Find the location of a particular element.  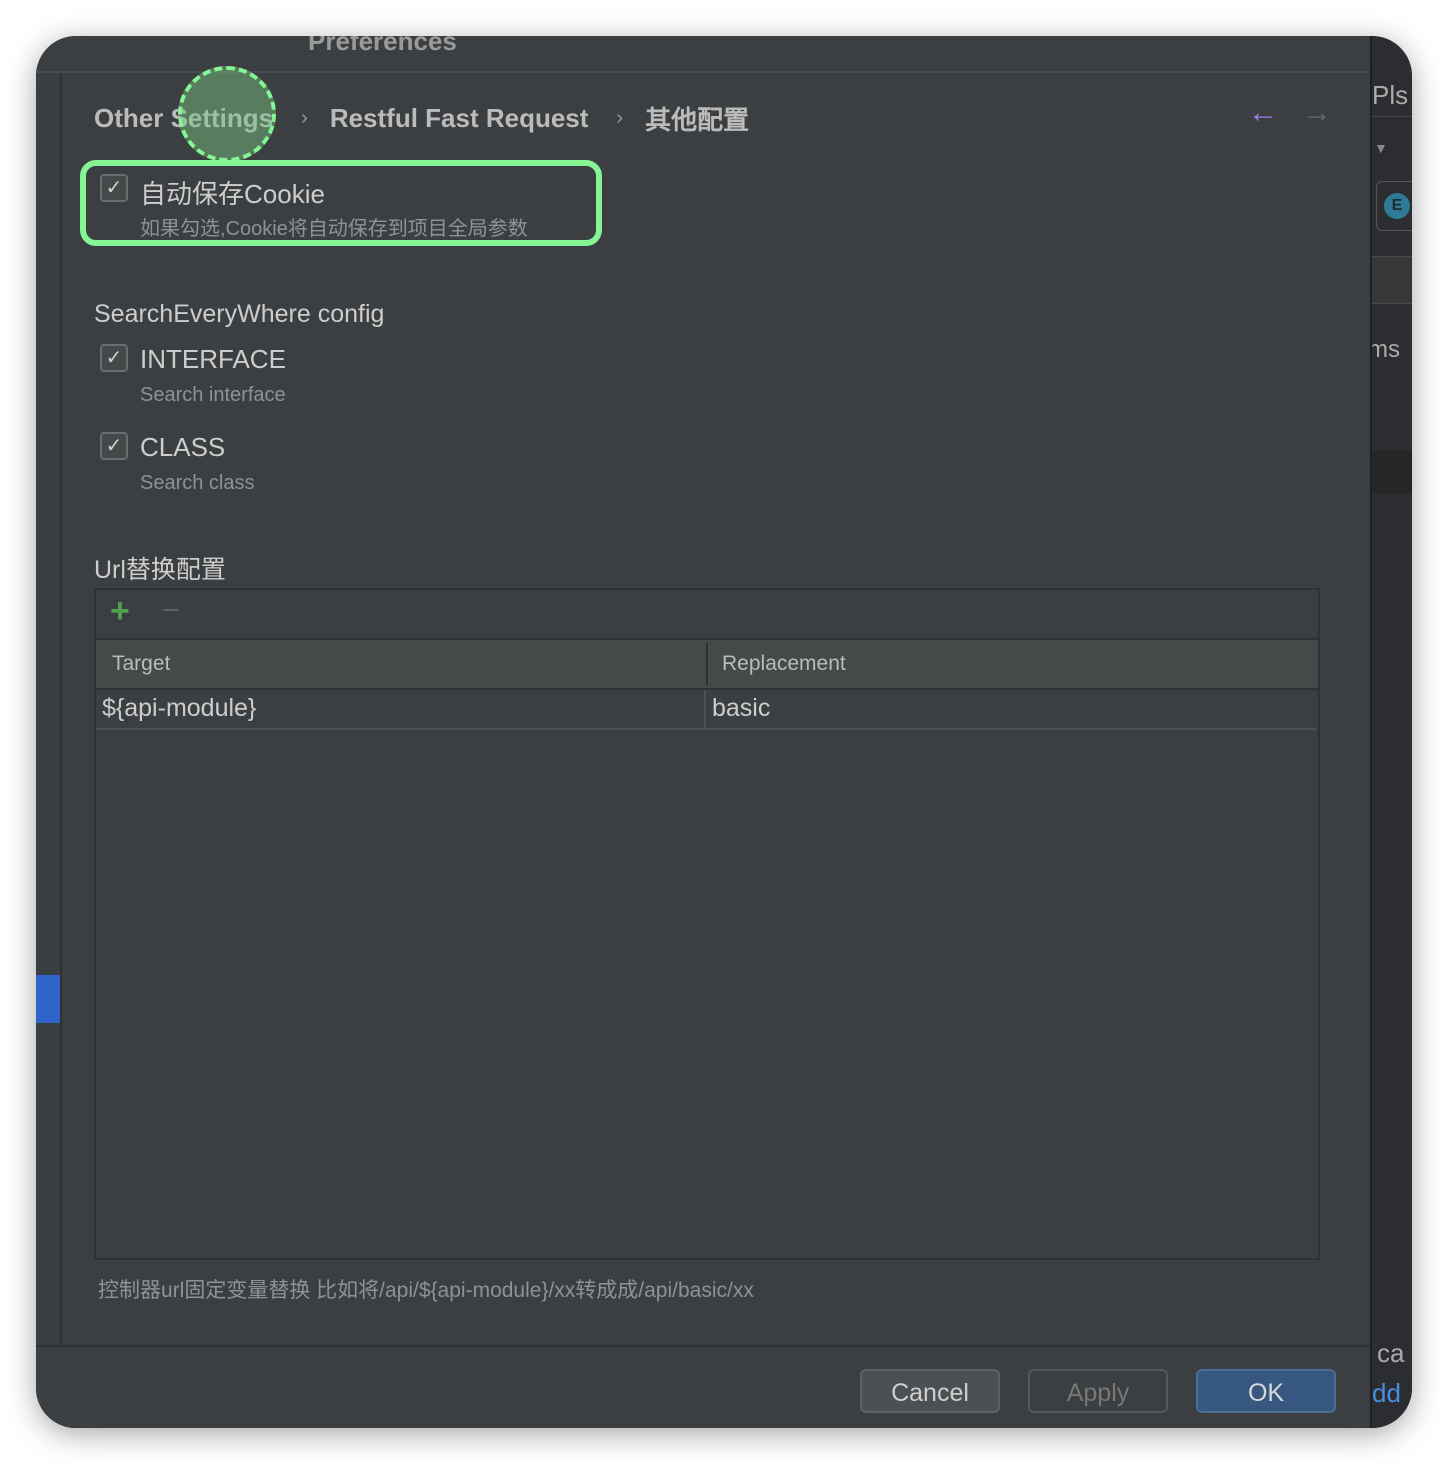

class-description: Search class is located at coordinates (197, 483).